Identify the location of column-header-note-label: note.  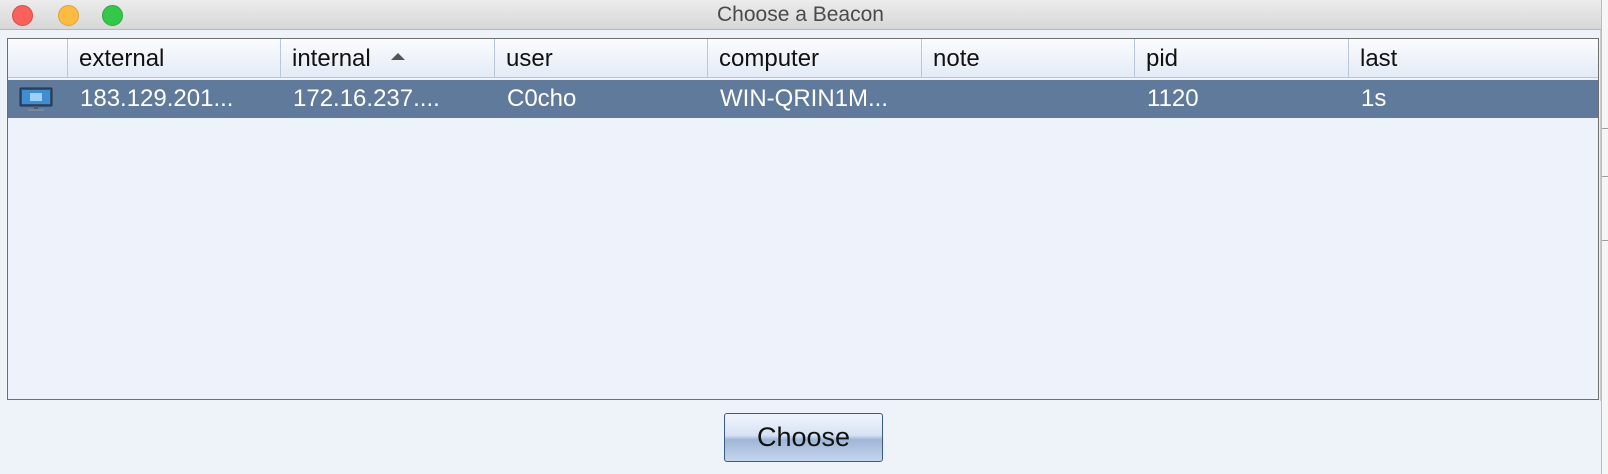
(956, 58).